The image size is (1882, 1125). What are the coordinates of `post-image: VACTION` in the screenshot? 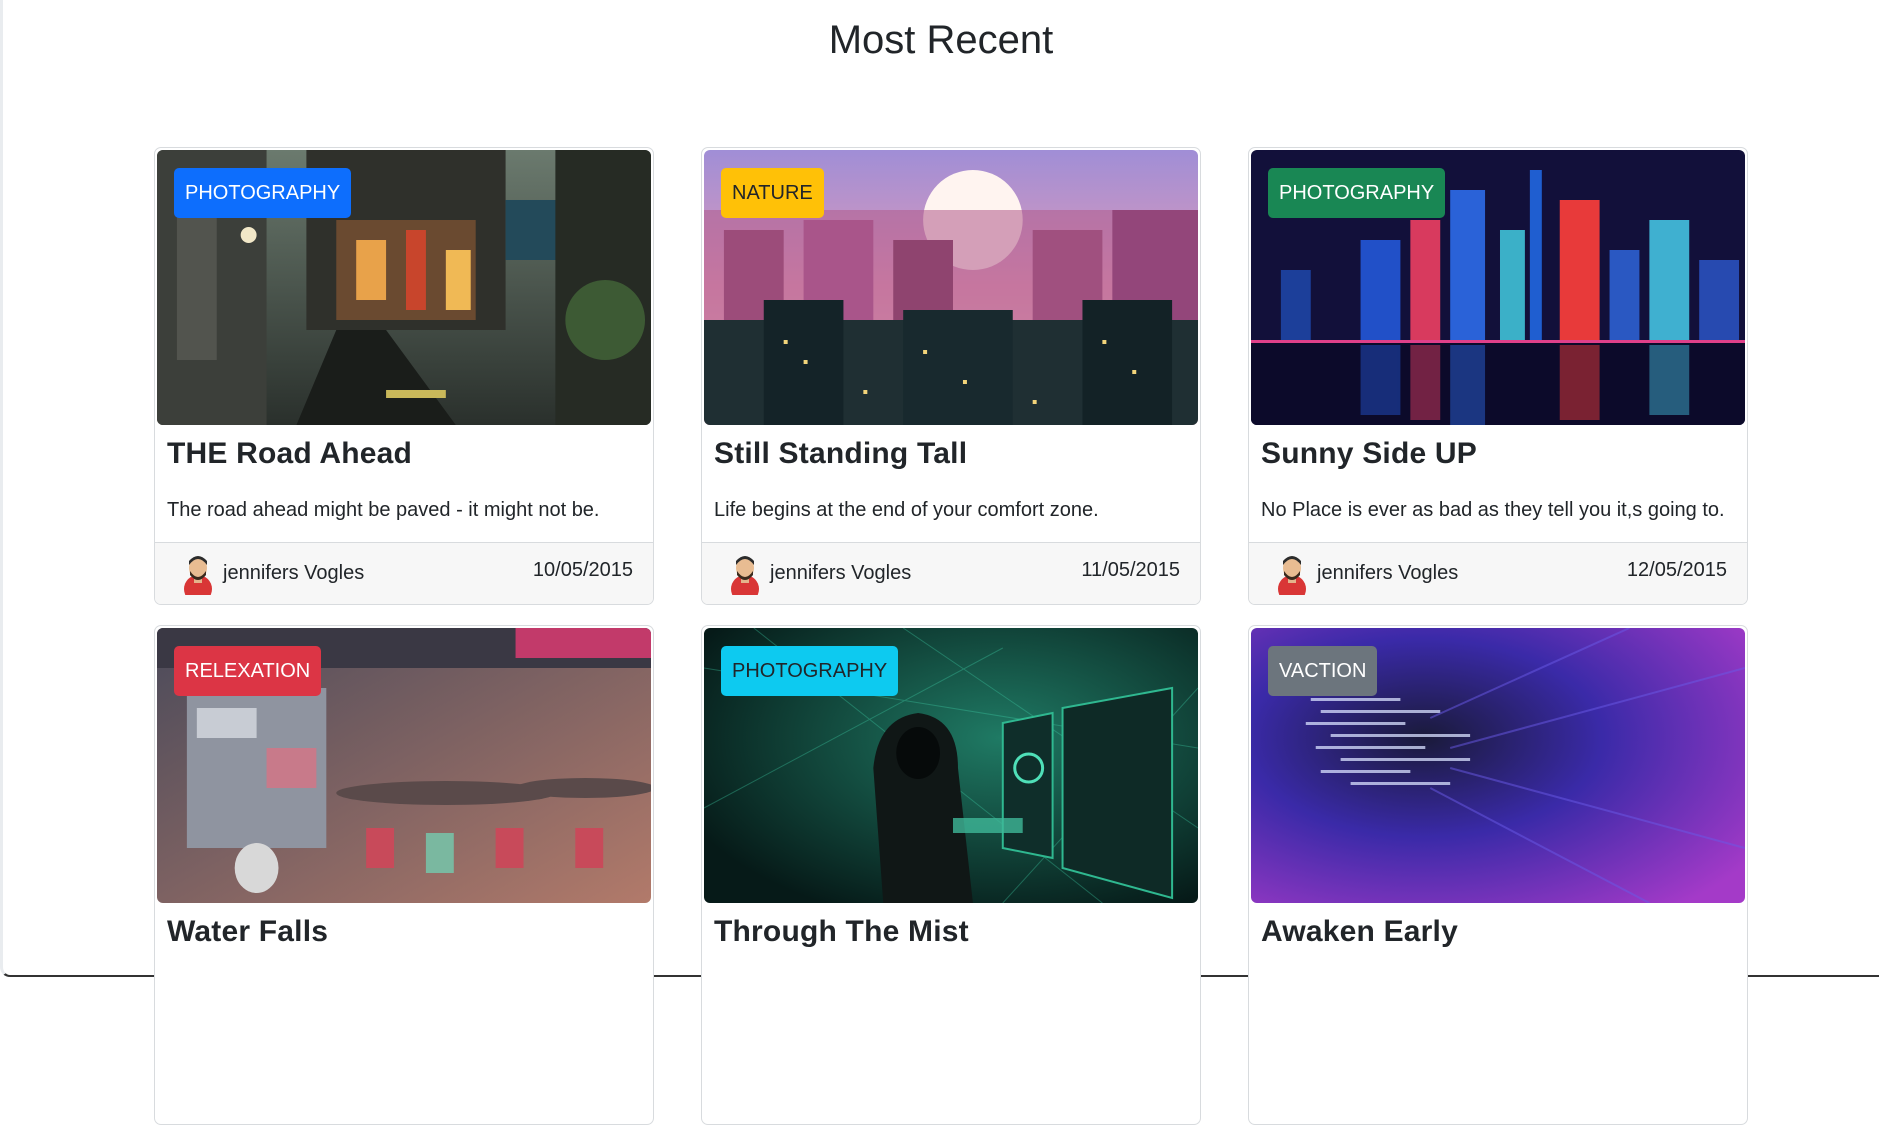 It's located at (1498, 765).